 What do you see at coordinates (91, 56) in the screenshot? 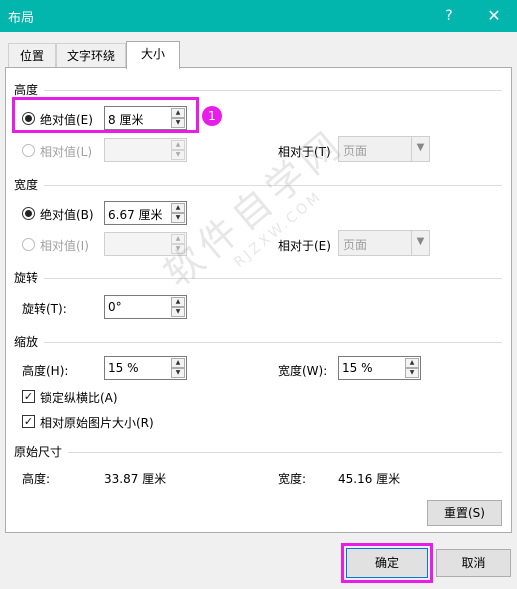
I see `tab-text-wrap: 文字环绕` at bounding box center [91, 56].